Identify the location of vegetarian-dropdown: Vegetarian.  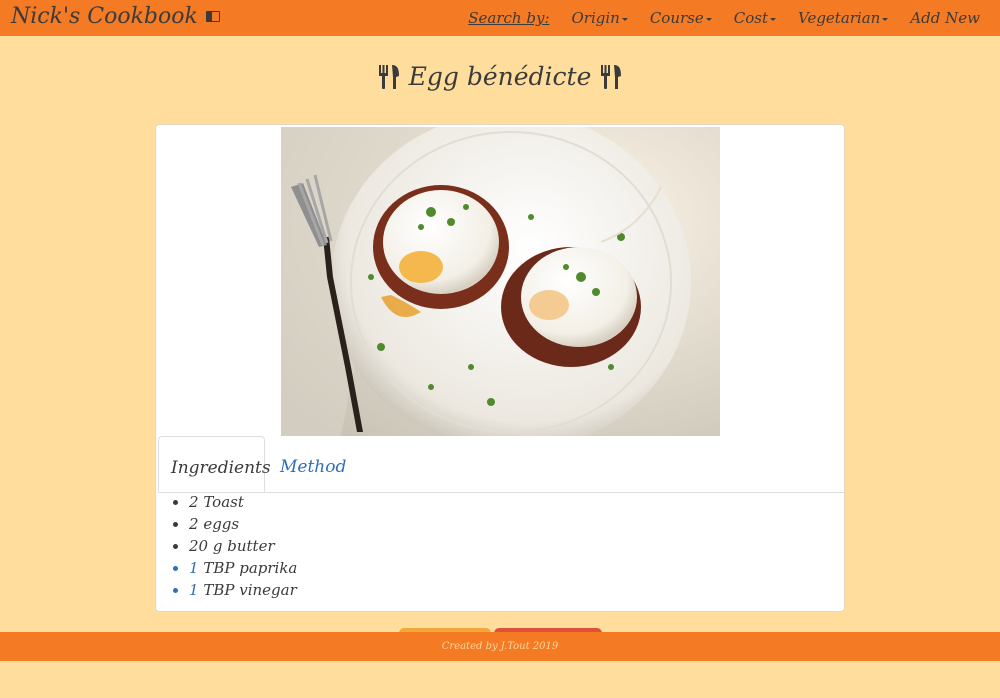
(843, 18).